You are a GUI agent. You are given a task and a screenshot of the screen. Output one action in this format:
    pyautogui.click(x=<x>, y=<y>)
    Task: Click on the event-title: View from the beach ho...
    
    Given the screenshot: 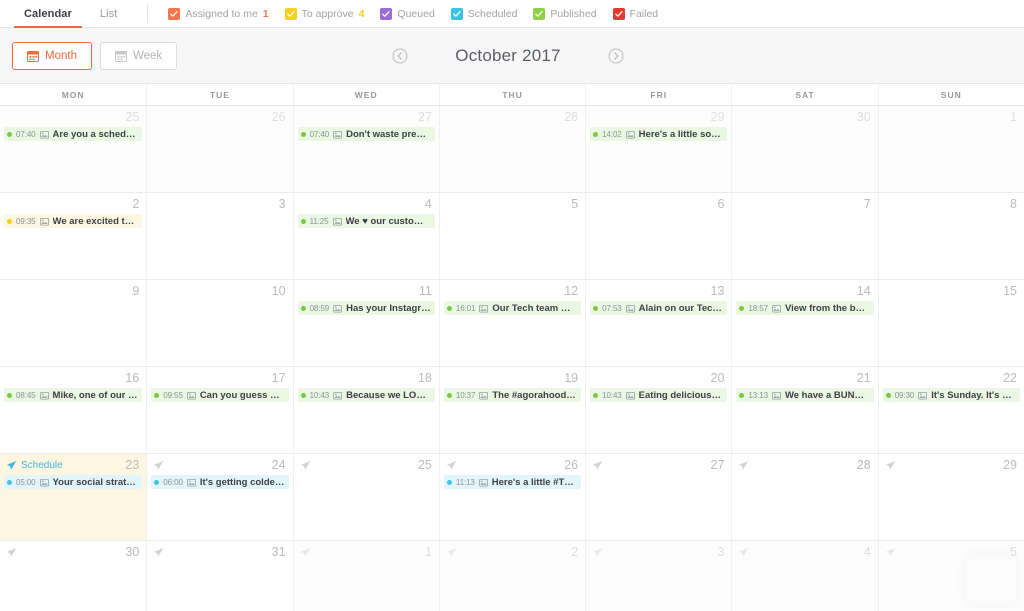 What is the action you would take?
    pyautogui.click(x=827, y=308)
    